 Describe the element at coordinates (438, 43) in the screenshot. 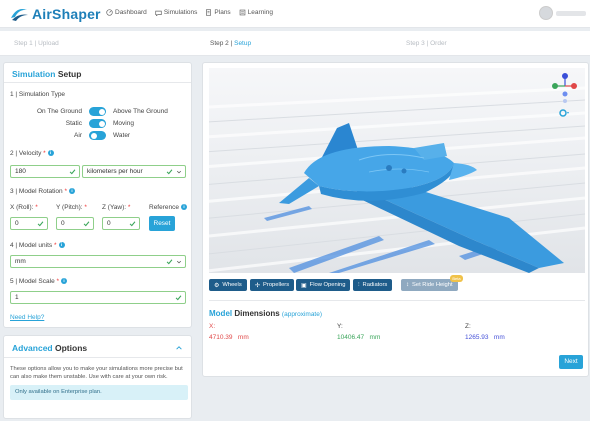

I see `step-name: Order` at that location.